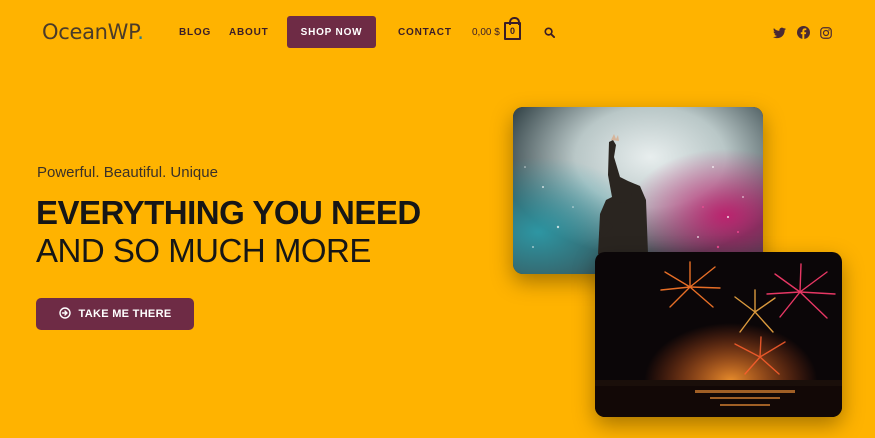 This screenshot has height=438, width=875. Describe the element at coordinates (331, 32) in the screenshot. I see `shop-now-button: SHOP NOW` at that location.